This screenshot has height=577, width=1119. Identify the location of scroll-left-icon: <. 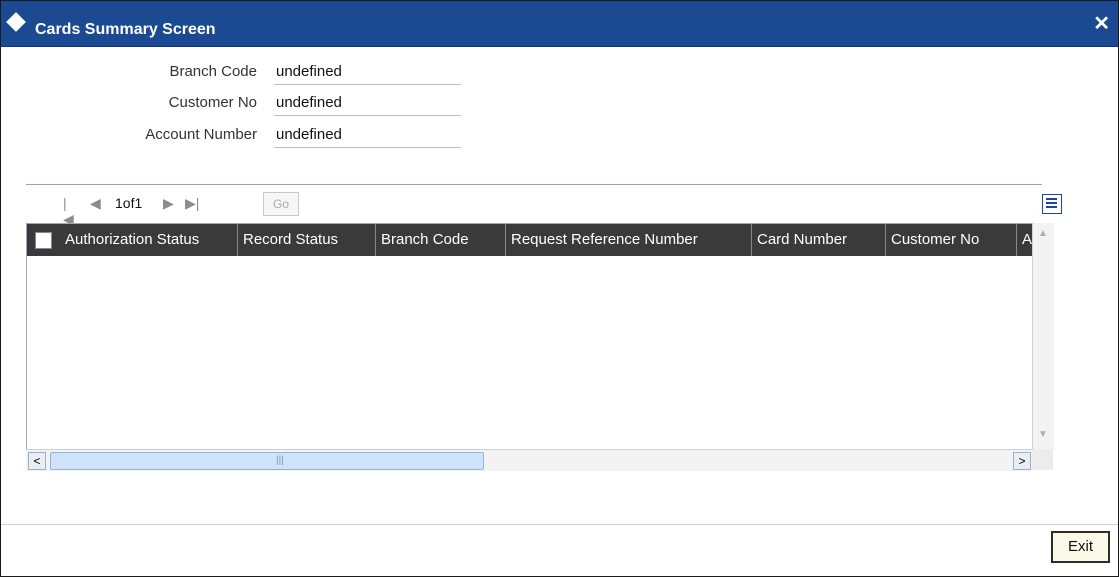
(37, 461).